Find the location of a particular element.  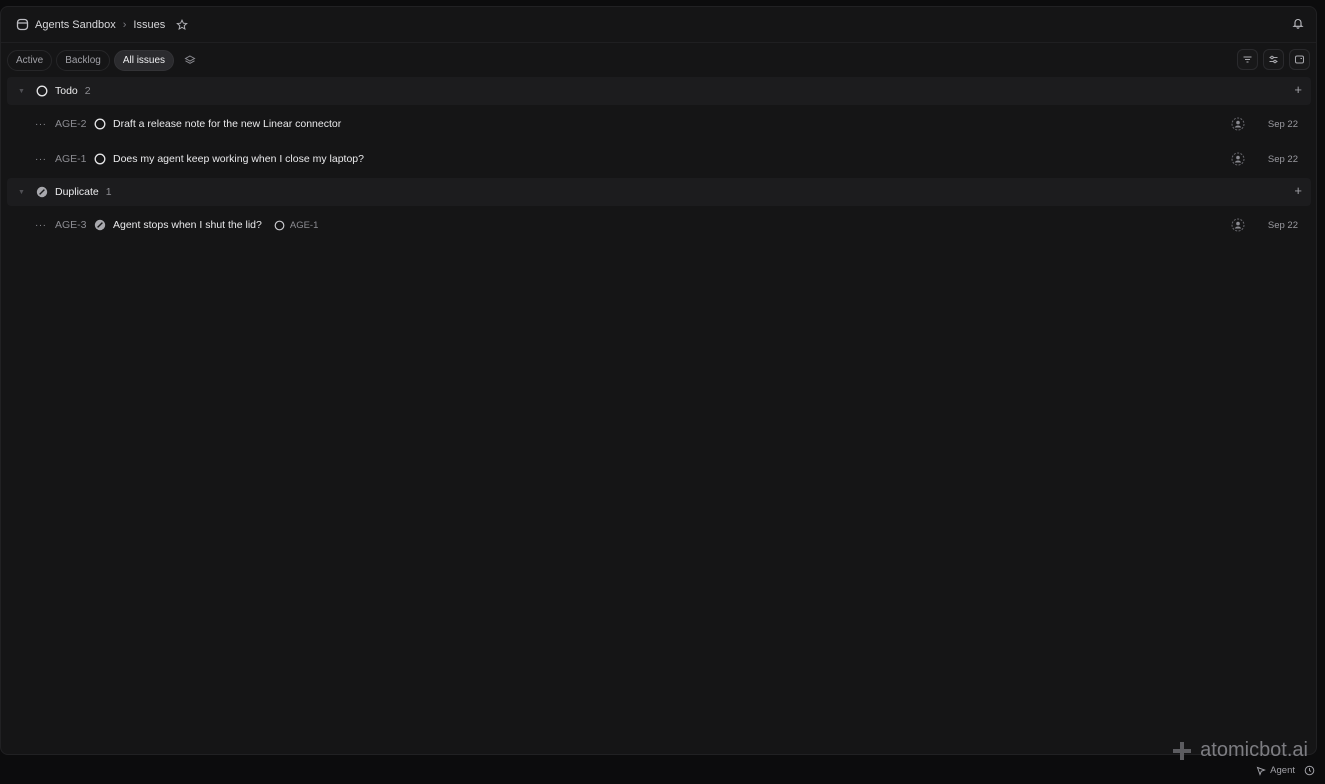

favorite-star-icon is located at coordinates (182, 24).